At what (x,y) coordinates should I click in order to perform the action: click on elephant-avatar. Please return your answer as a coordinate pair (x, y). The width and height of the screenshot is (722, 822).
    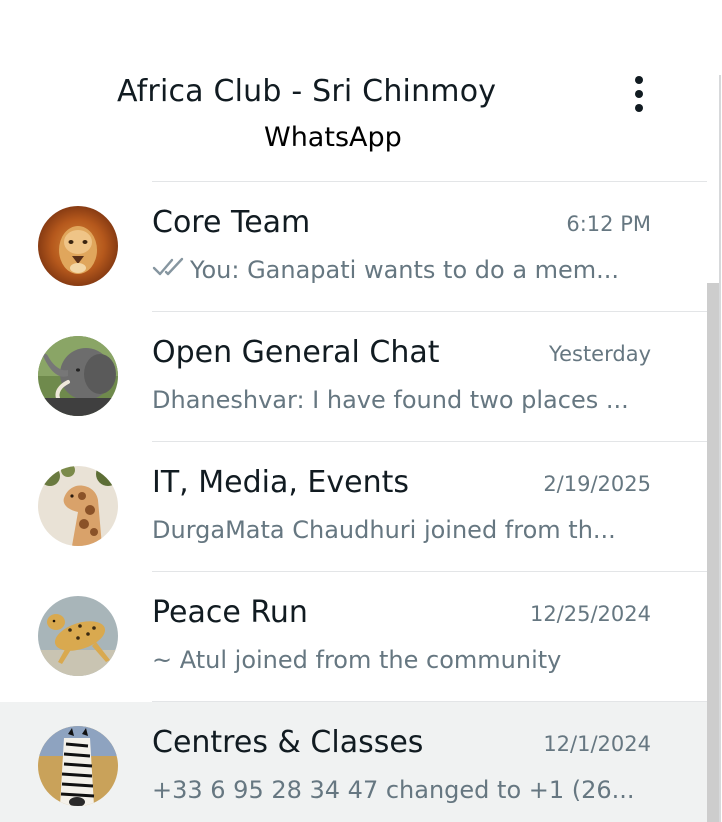
    Looking at the image, I should click on (78, 376).